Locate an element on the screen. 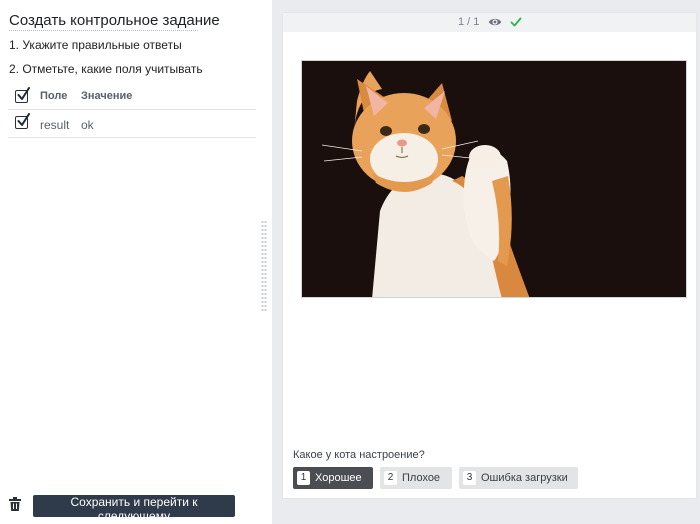  answer-load-error-button: 3 Ошибка загрузки is located at coordinates (518, 478).